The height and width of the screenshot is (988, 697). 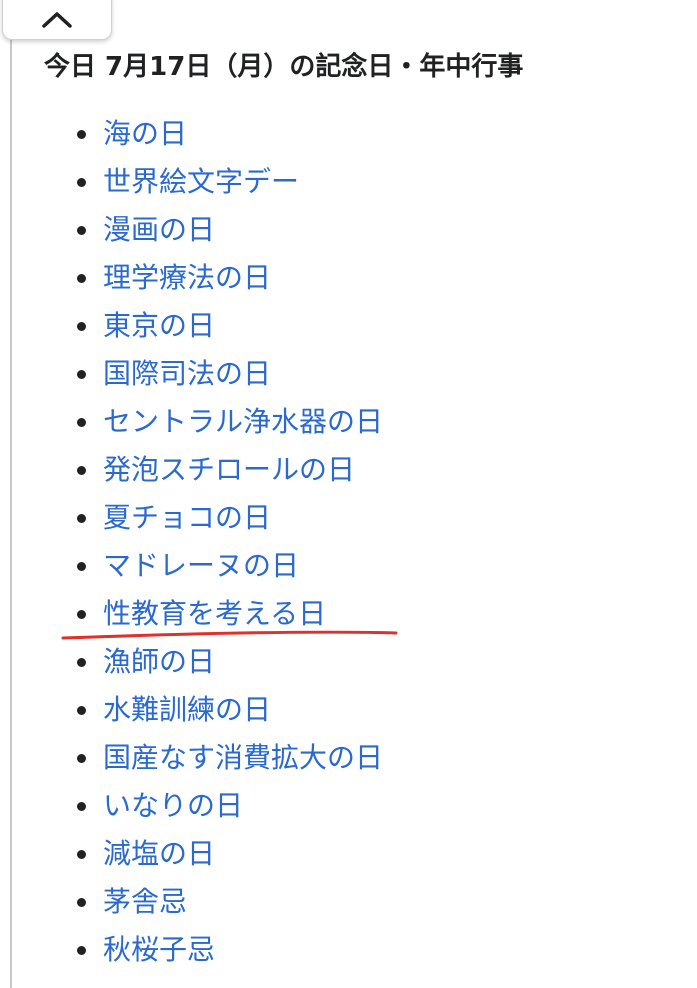 What do you see at coordinates (187, 710) in the screenshot?
I see `event-link: 水難訓練の日` at bounding box center [187, 710].